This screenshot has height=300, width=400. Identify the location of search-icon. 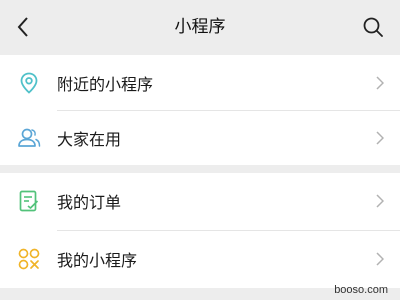
(373, 27).